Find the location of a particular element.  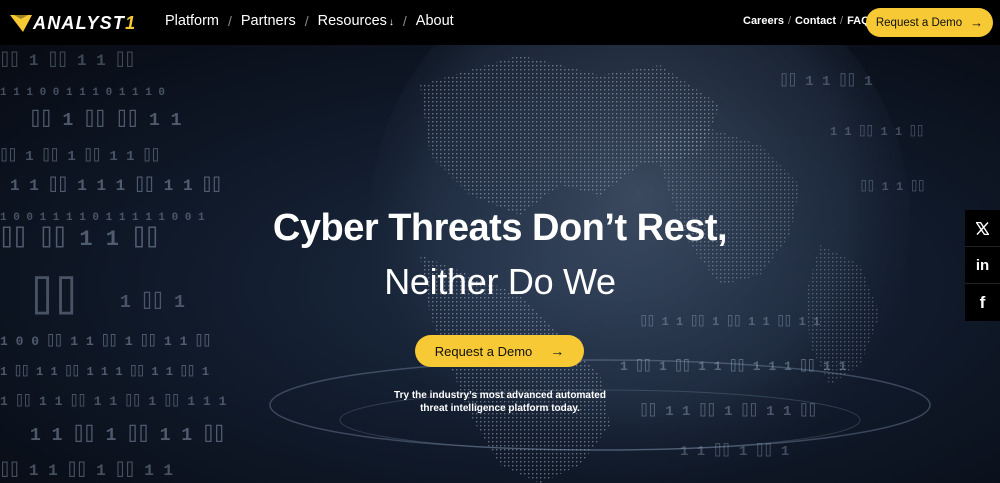

logo-text: ANALYST1 is located at coordinates (85, 22).